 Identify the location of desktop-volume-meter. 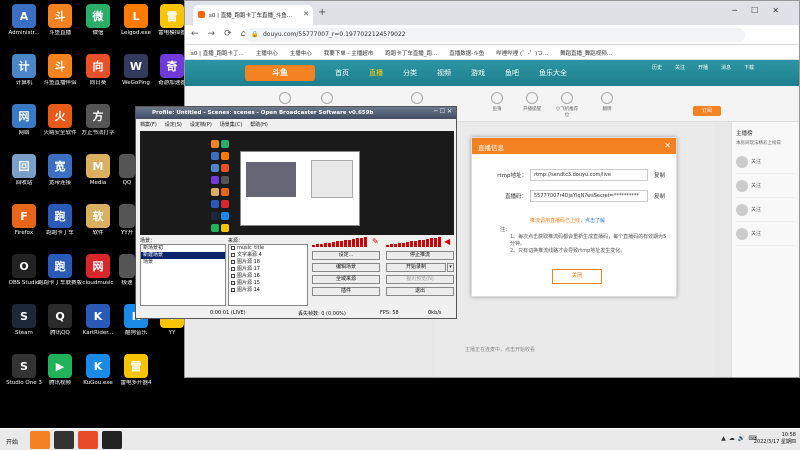
(414, 242).